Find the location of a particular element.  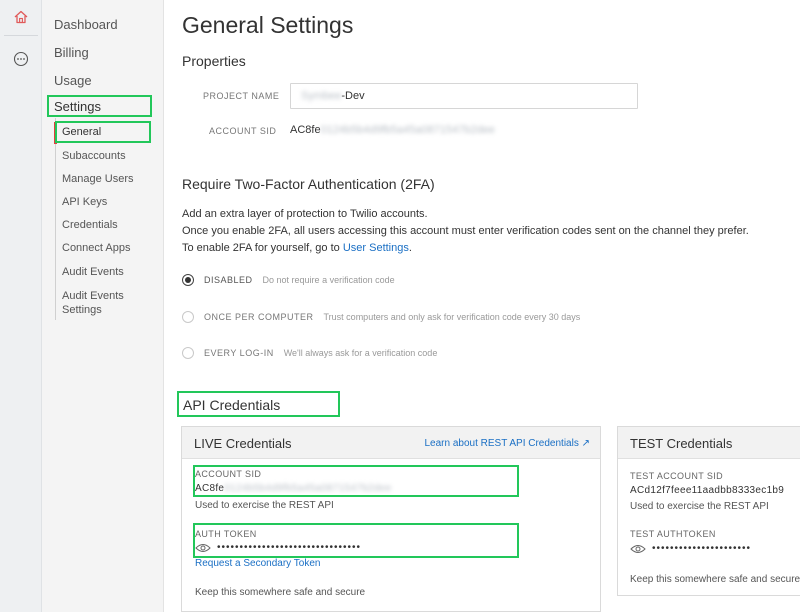

learn-rest-api-link: Learn about REST API Credentials ↗ is located at coordinates (507, 443).